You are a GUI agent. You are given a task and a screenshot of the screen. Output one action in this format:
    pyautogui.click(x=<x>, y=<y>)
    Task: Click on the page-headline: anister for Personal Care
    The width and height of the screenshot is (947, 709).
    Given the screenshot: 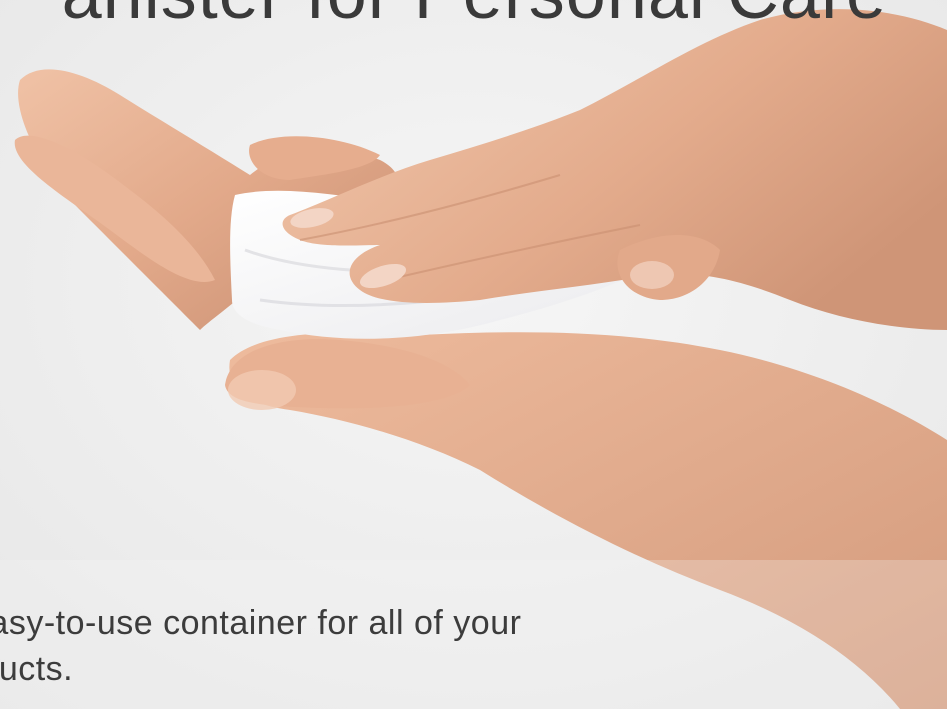 What is the action you would take?
    pyautogui.click(x=473, y=17)
    